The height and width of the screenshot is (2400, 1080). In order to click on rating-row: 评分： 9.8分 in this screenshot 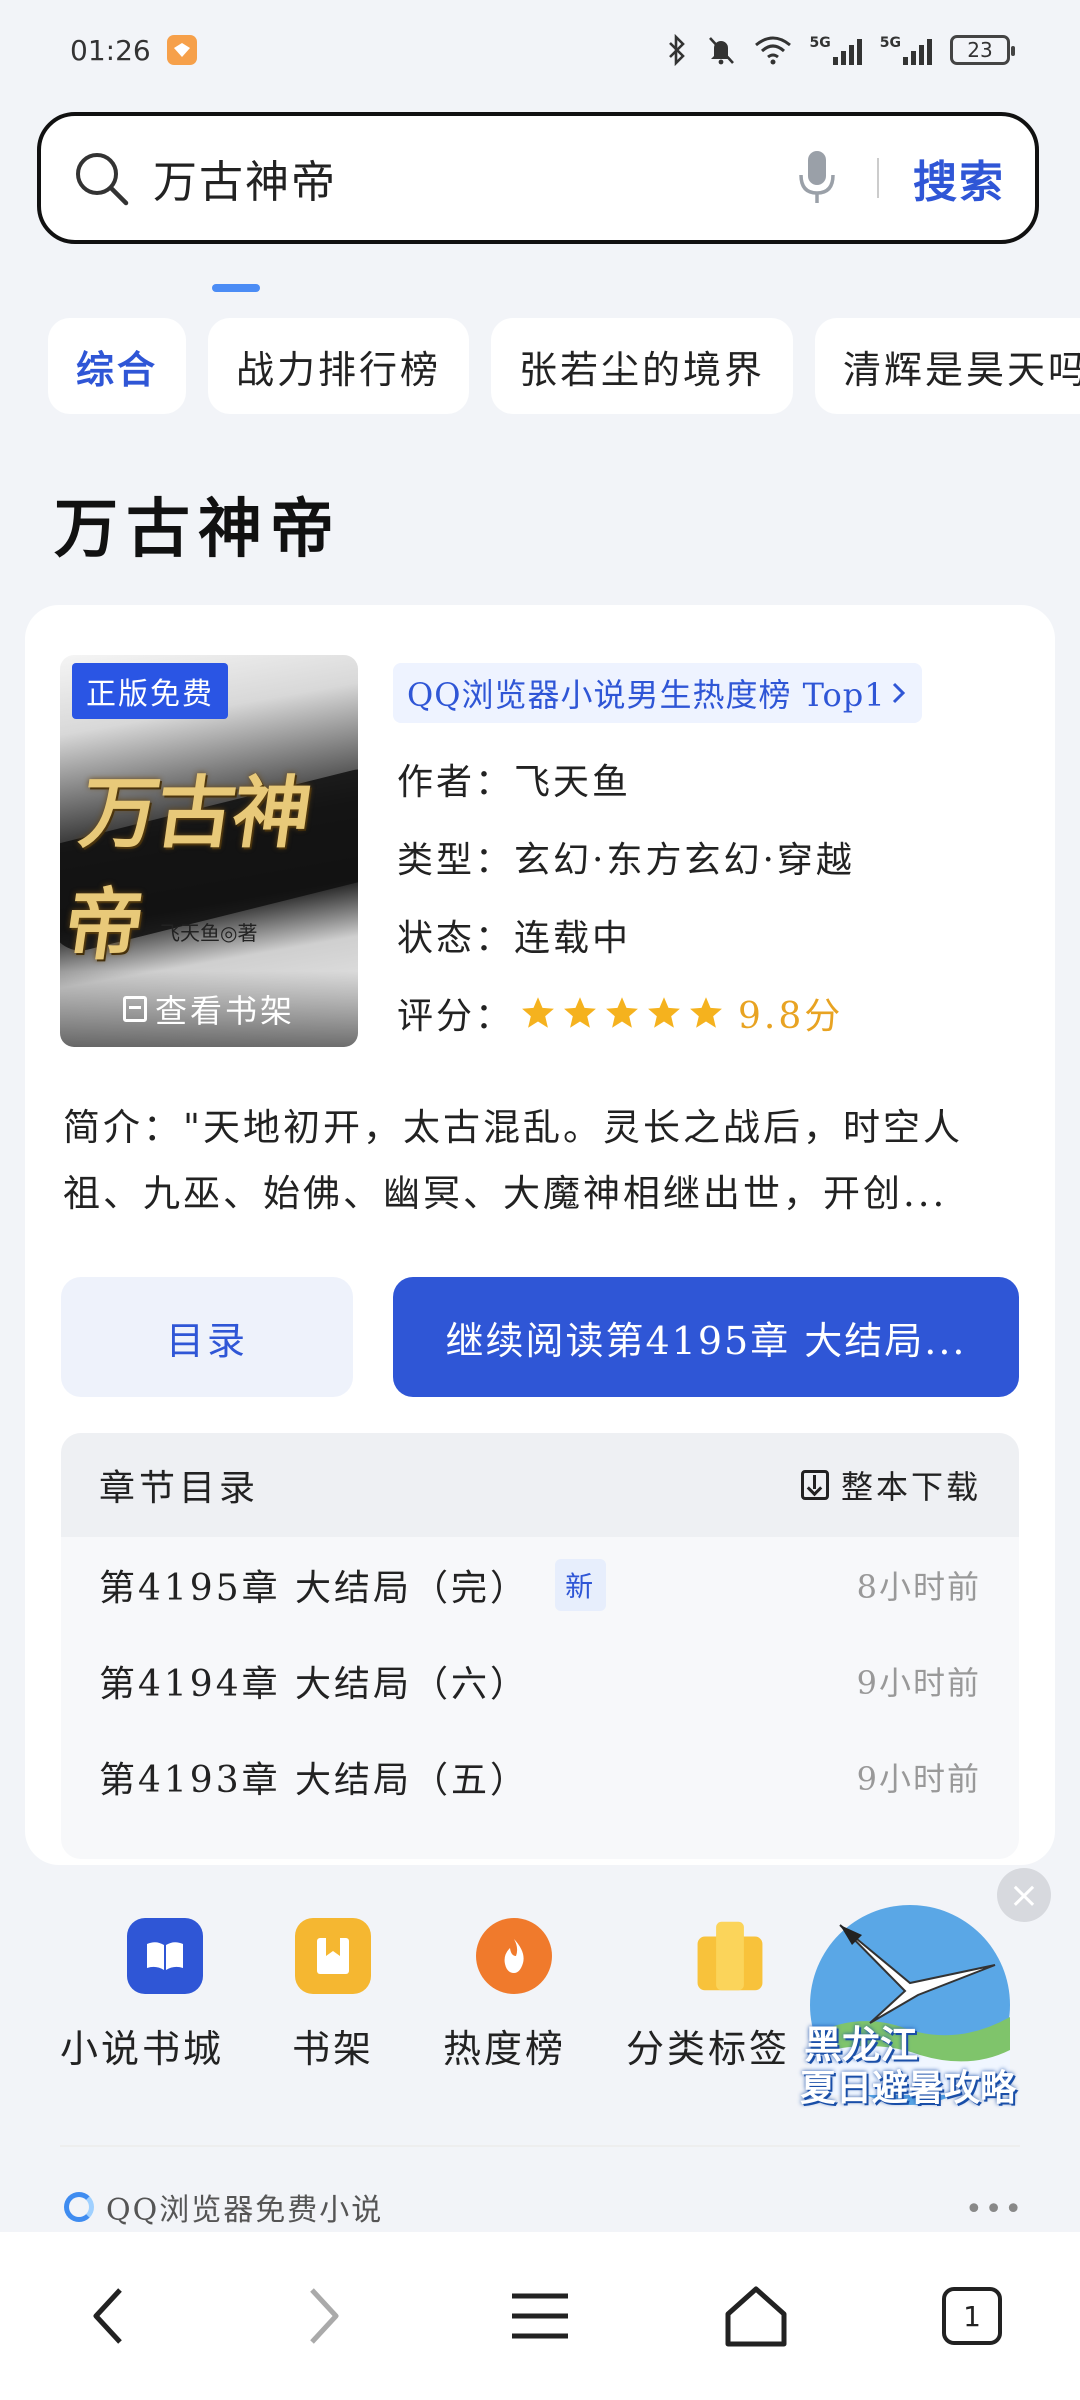, I will do `click(620, 1013)`.